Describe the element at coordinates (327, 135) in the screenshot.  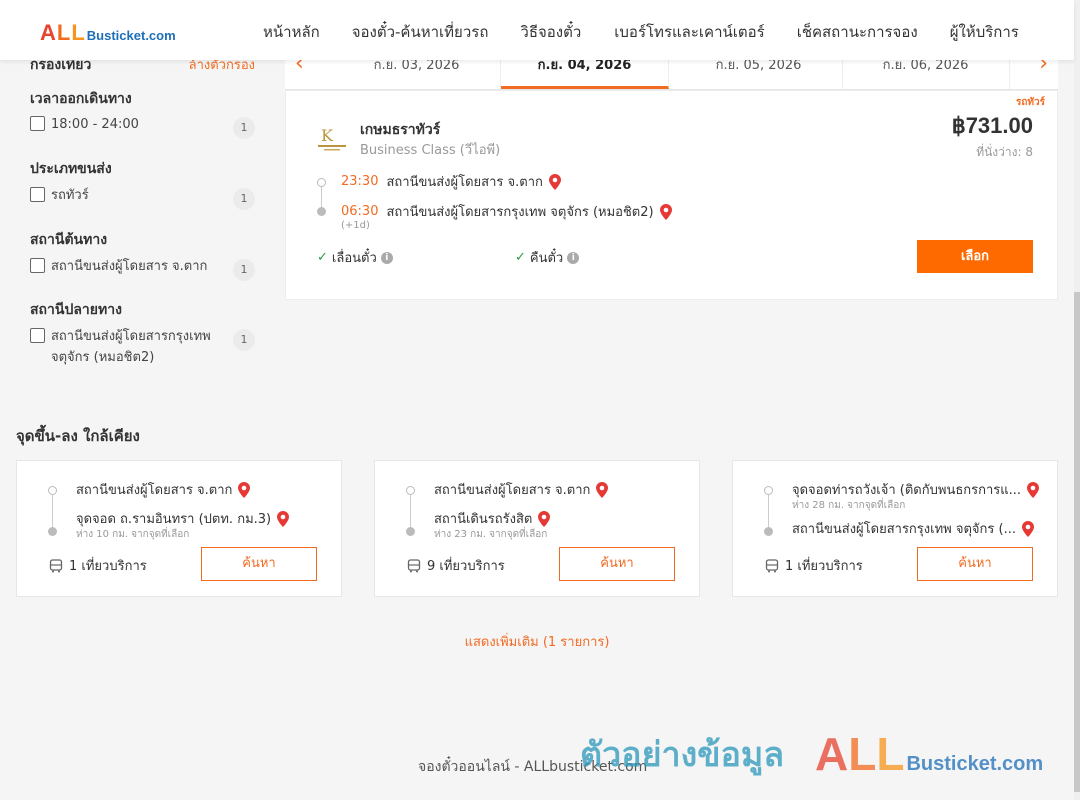
I see `svg-text: K` at that location.